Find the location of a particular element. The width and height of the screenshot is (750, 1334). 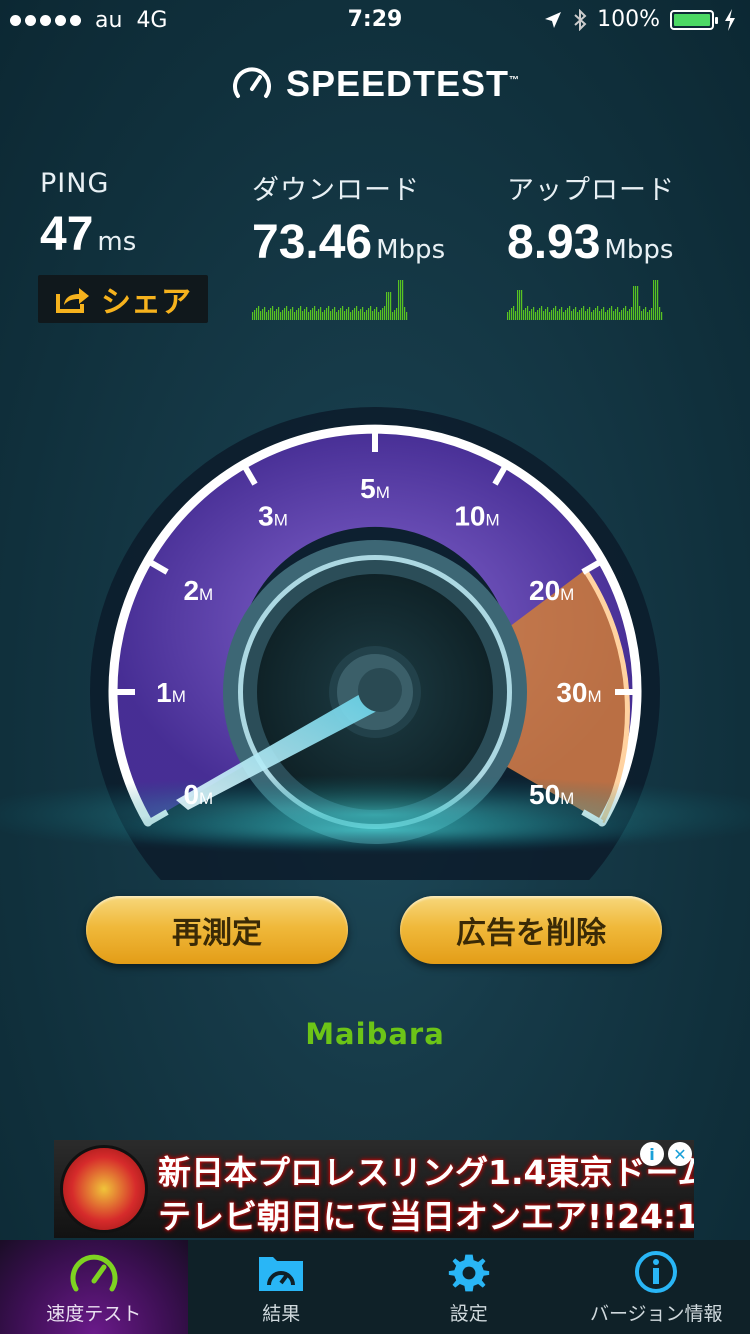

retest-button: 再測定 is located at coordinates (217, 930).